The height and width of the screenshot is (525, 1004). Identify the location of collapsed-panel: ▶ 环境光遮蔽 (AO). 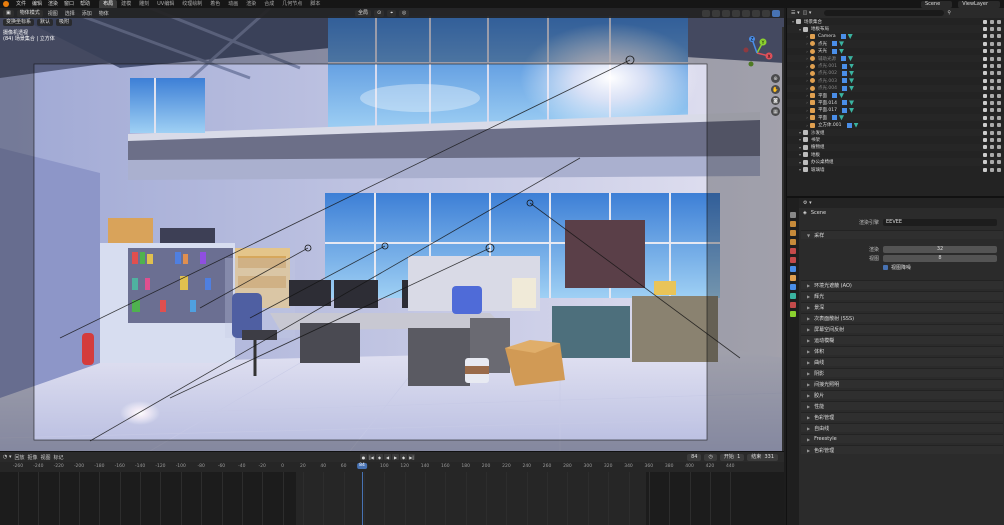
(902, 284).